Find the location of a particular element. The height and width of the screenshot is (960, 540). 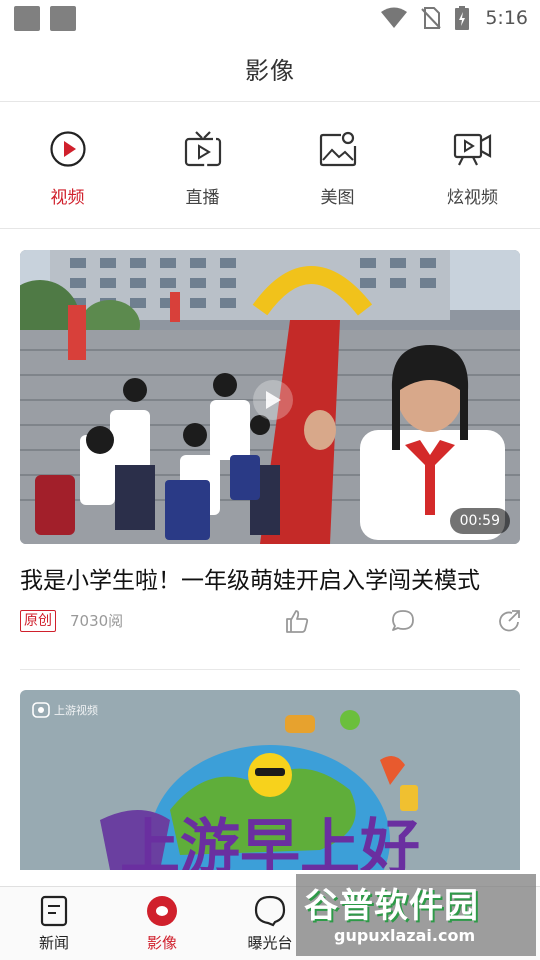

original-badge: 原创 is located at coordinates (38, 621).